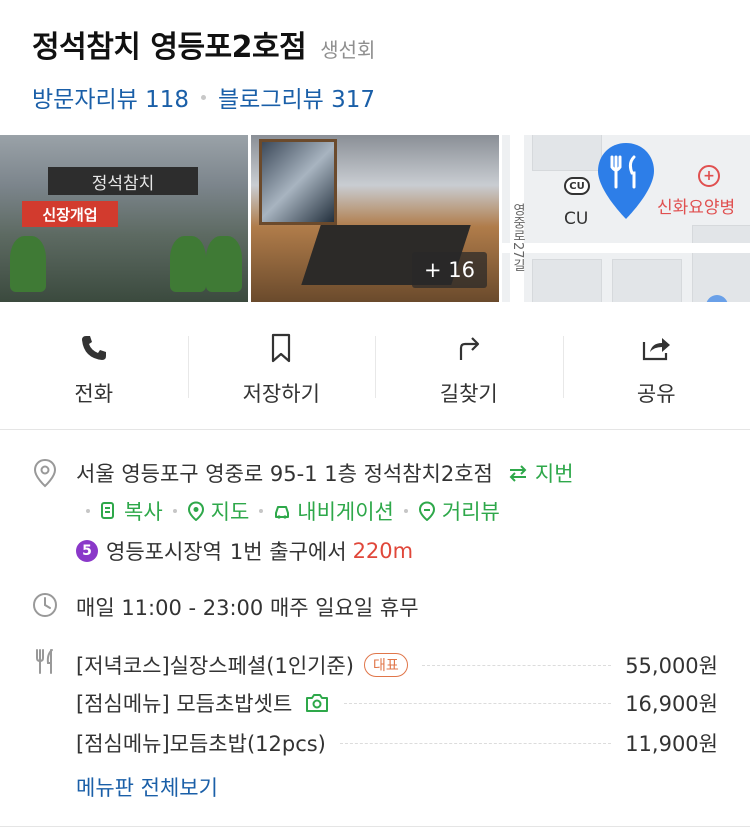  I want to click on interior-photo: + 16, so click(375, 218).